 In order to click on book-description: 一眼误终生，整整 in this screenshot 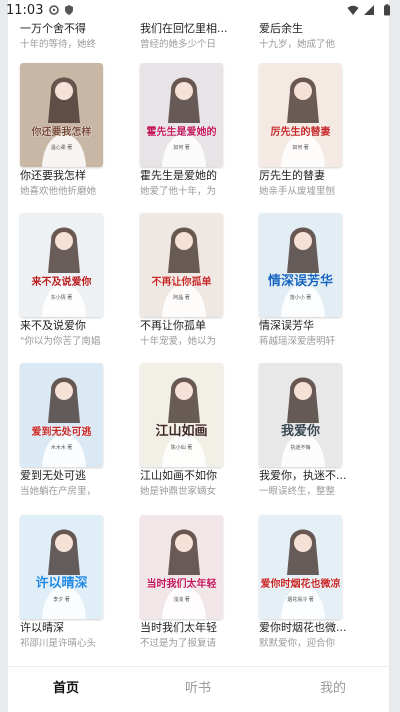, I will do `click(297, 491)`.